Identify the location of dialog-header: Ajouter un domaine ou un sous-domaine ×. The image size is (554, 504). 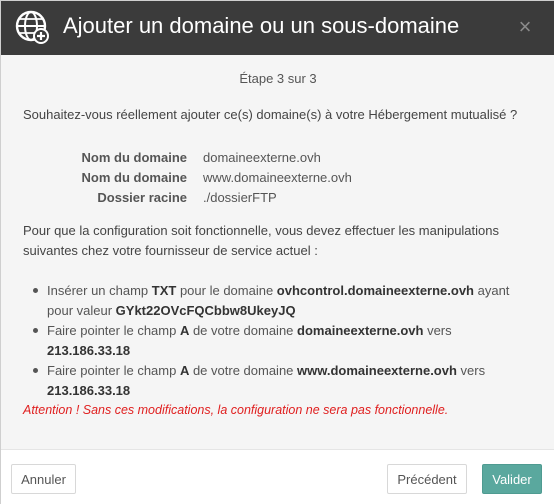
(277, 28).